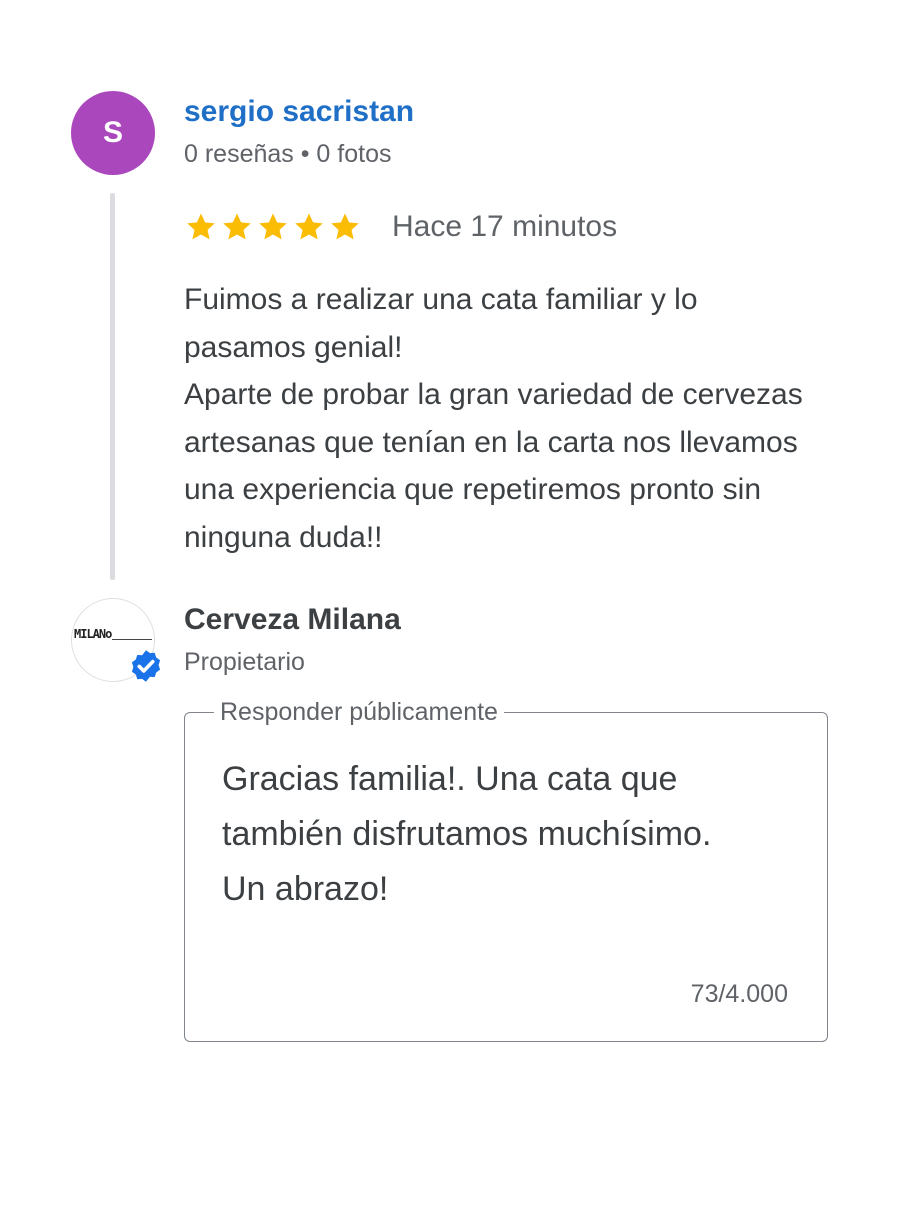 Image resolution: width=921 pixels, height=1228 pixels. What do you see at coordinates (244, 662) in the screenshot?
I see `owner-role: Propietario` at bounding box center [244, 662].